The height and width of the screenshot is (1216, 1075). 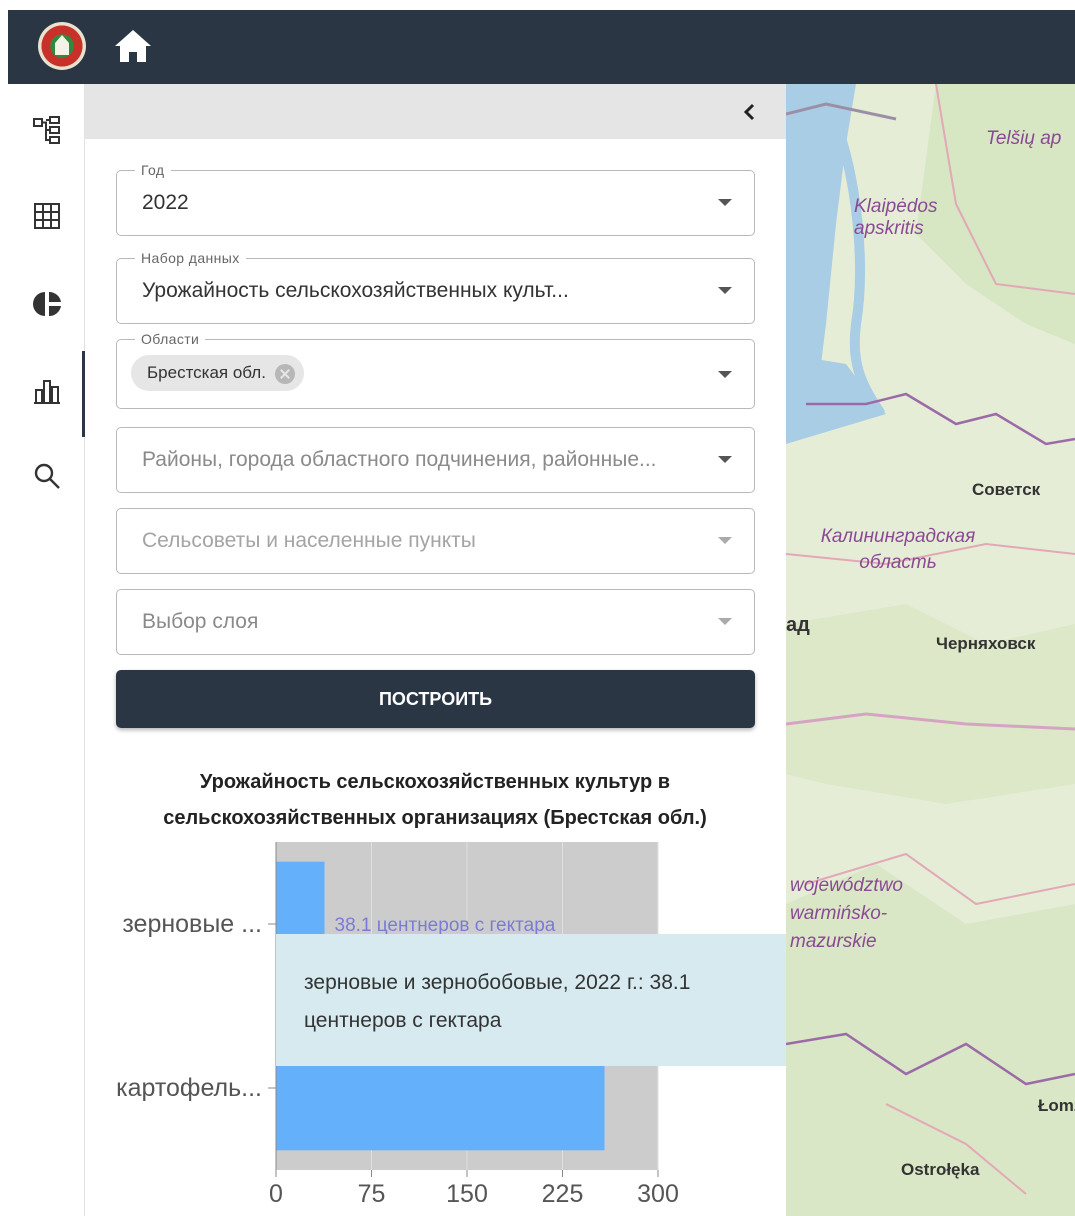 What do you see at coordinates (846, 913) in the screenshot?
I see `map-label-warmia-masuria: województwo warmińsko-mazurskie` at bounding box center [846, 913].